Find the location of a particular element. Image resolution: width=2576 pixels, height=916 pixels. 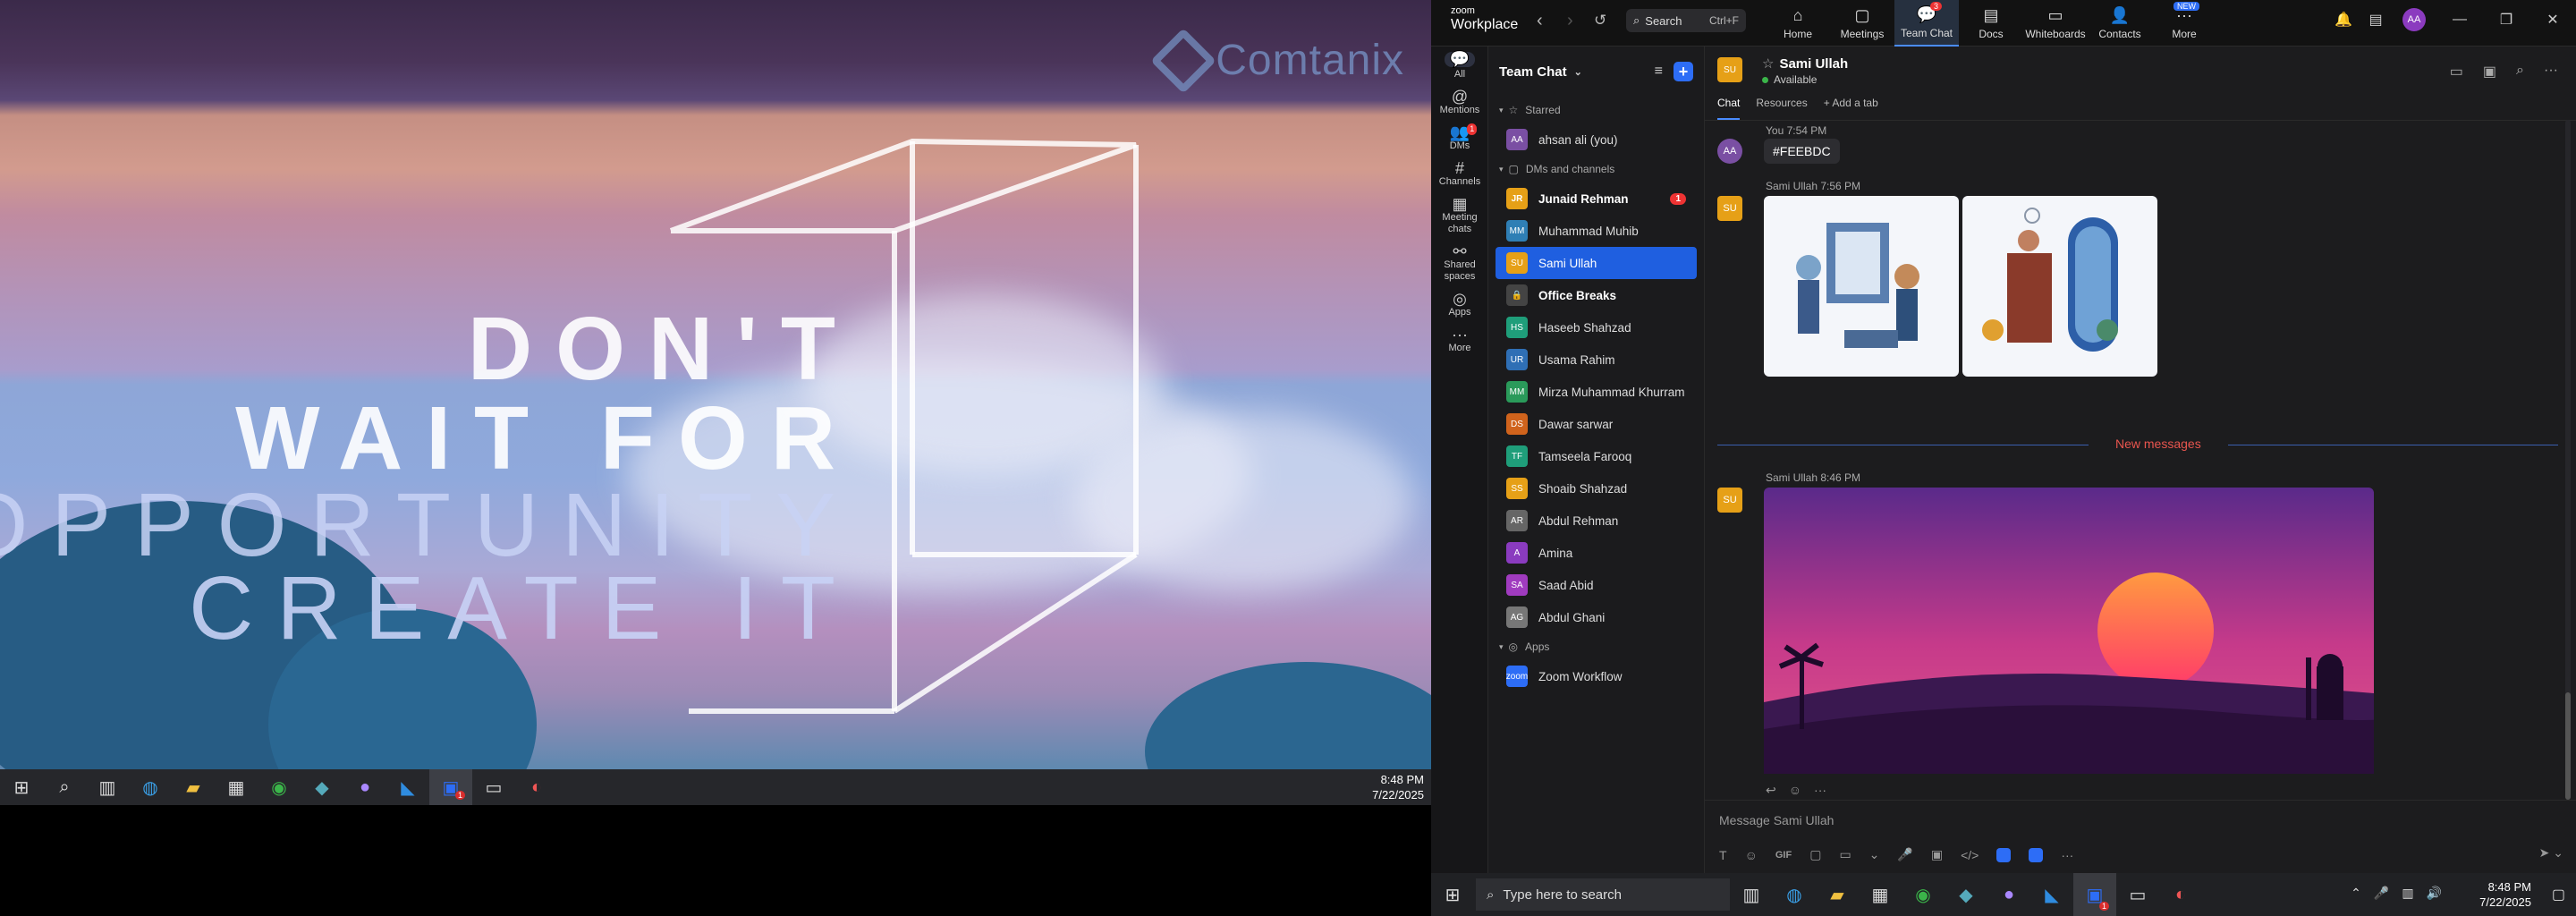

rail-dms: 👥 1 DMs is located at coordinates (1459, 139).